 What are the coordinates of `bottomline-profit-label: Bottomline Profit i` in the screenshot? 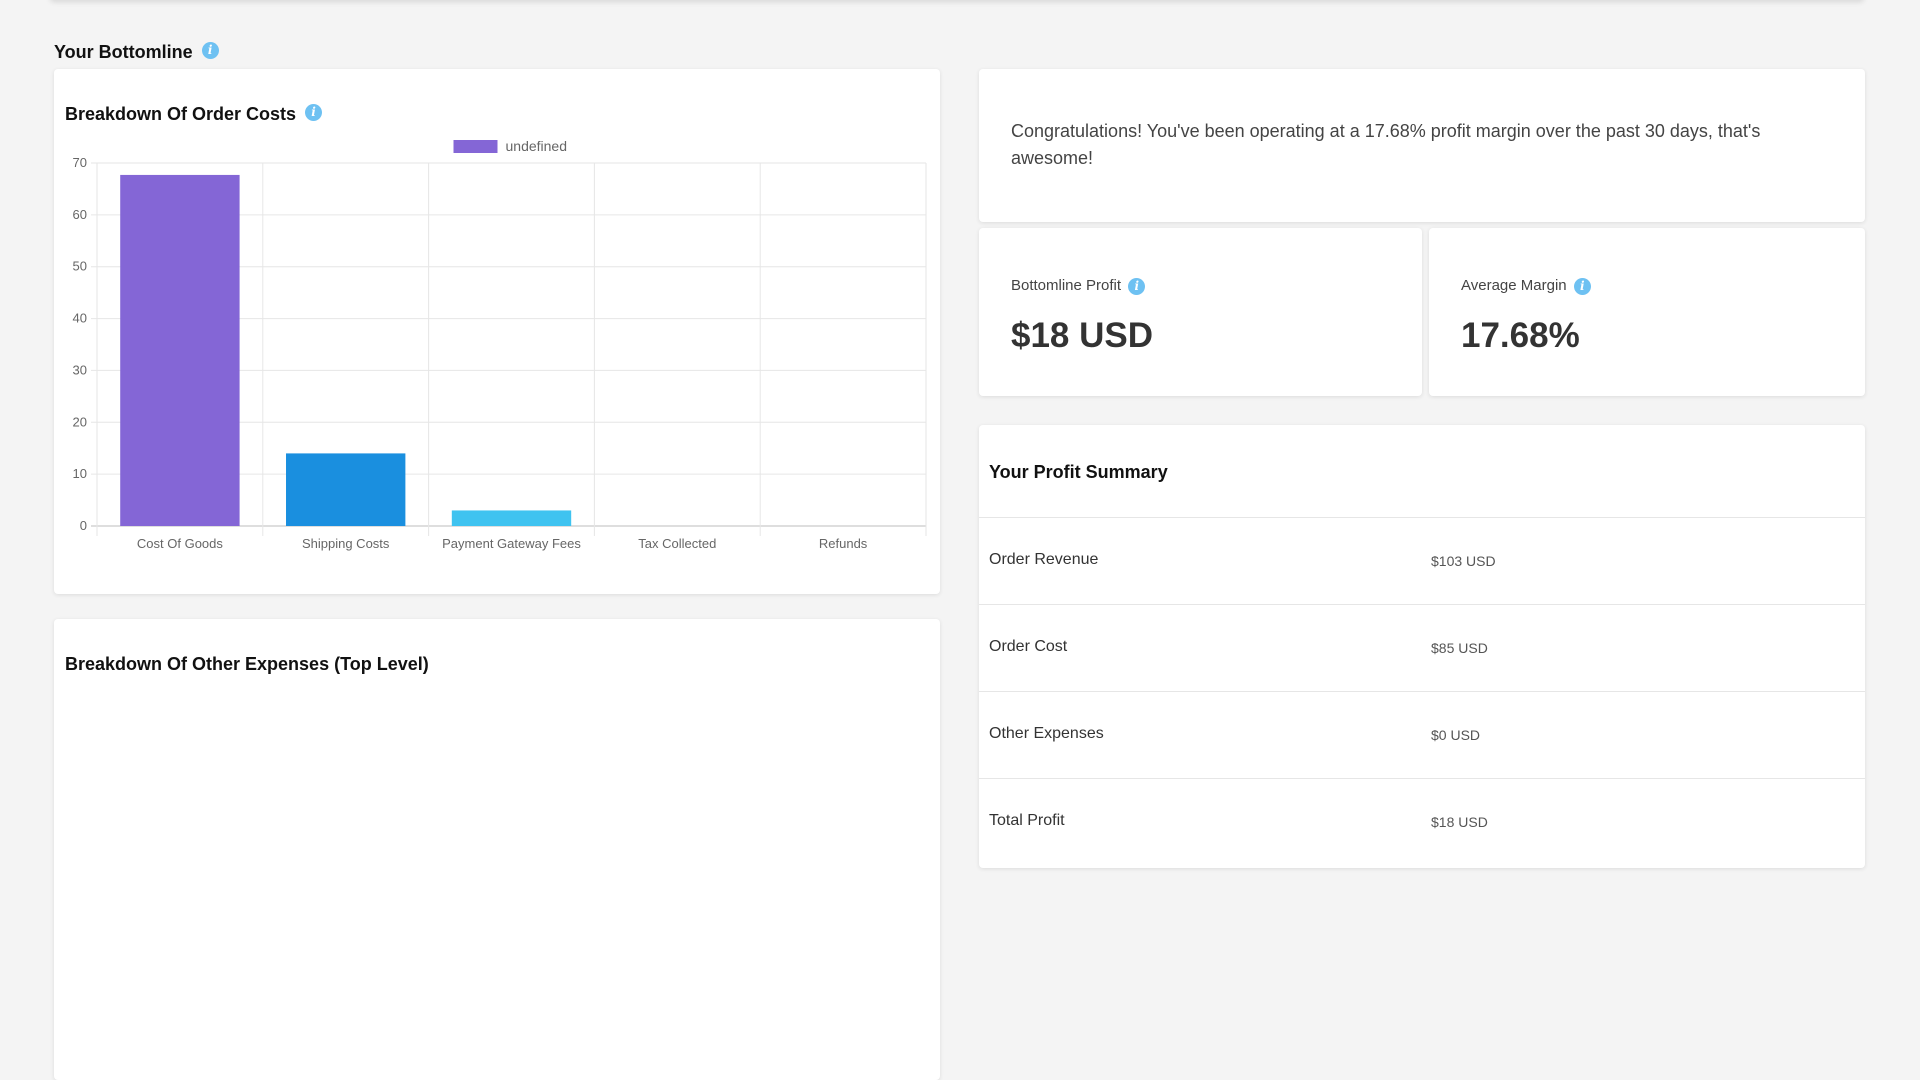 It's located at (1078, 286).